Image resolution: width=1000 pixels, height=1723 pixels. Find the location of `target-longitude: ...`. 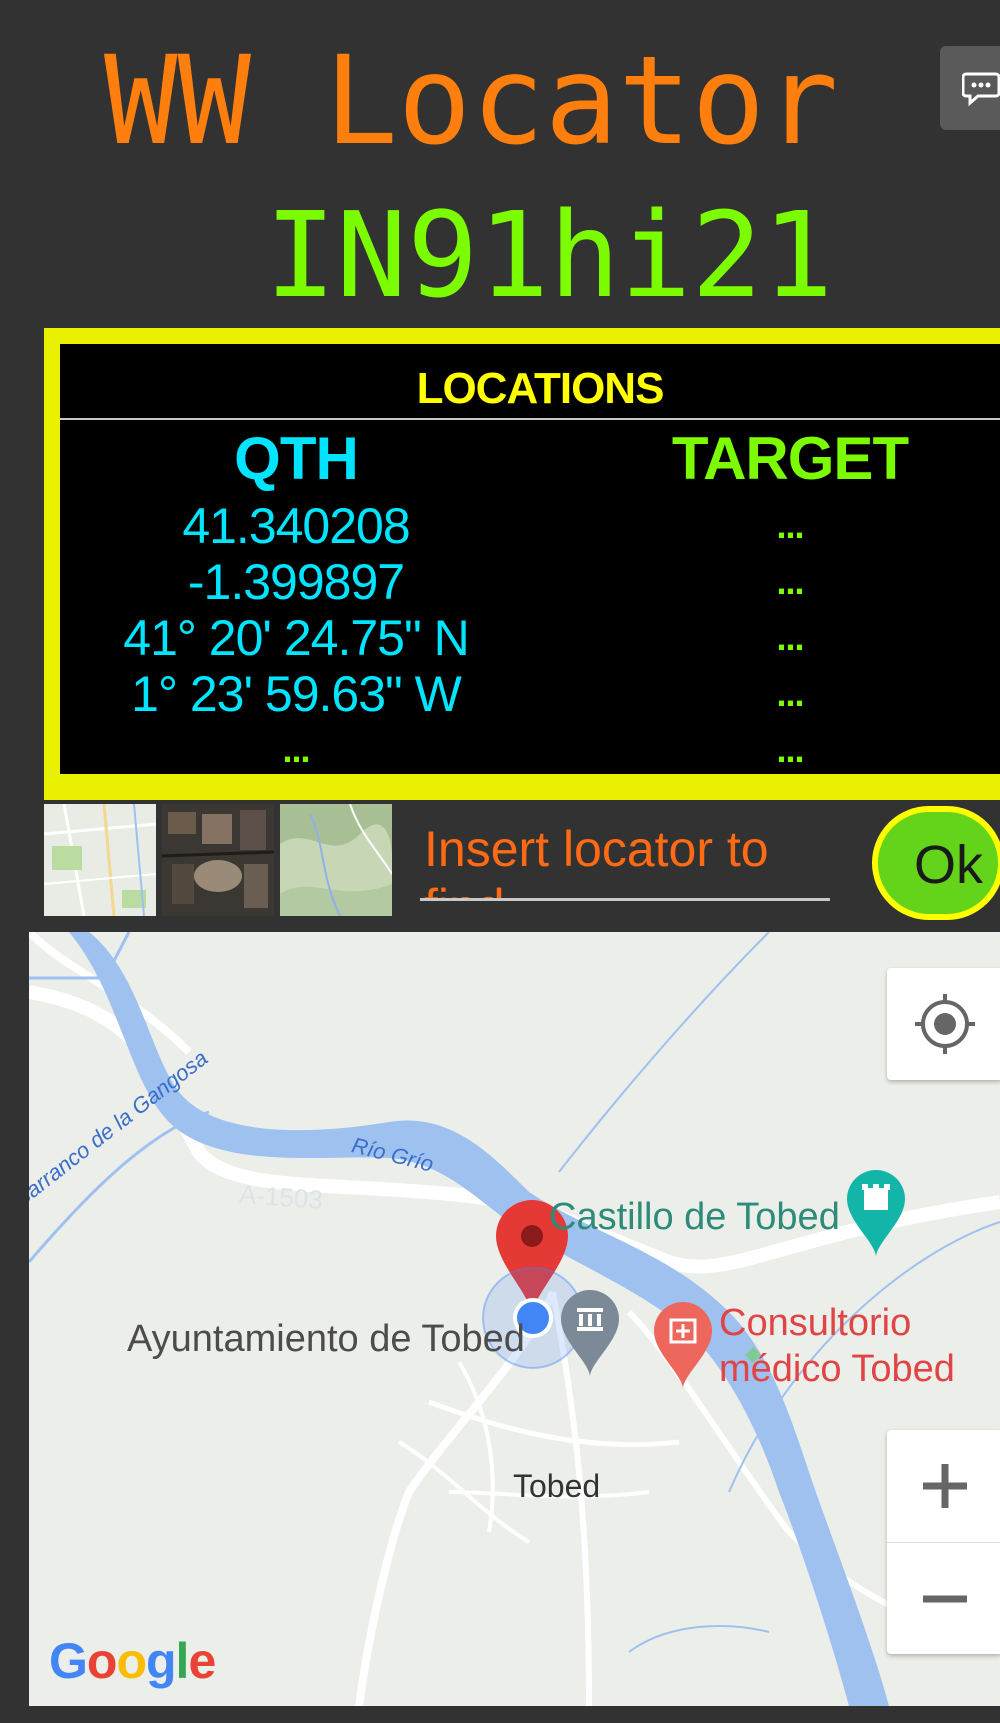

target-longitude: ... is located at coordinates (790, 581).